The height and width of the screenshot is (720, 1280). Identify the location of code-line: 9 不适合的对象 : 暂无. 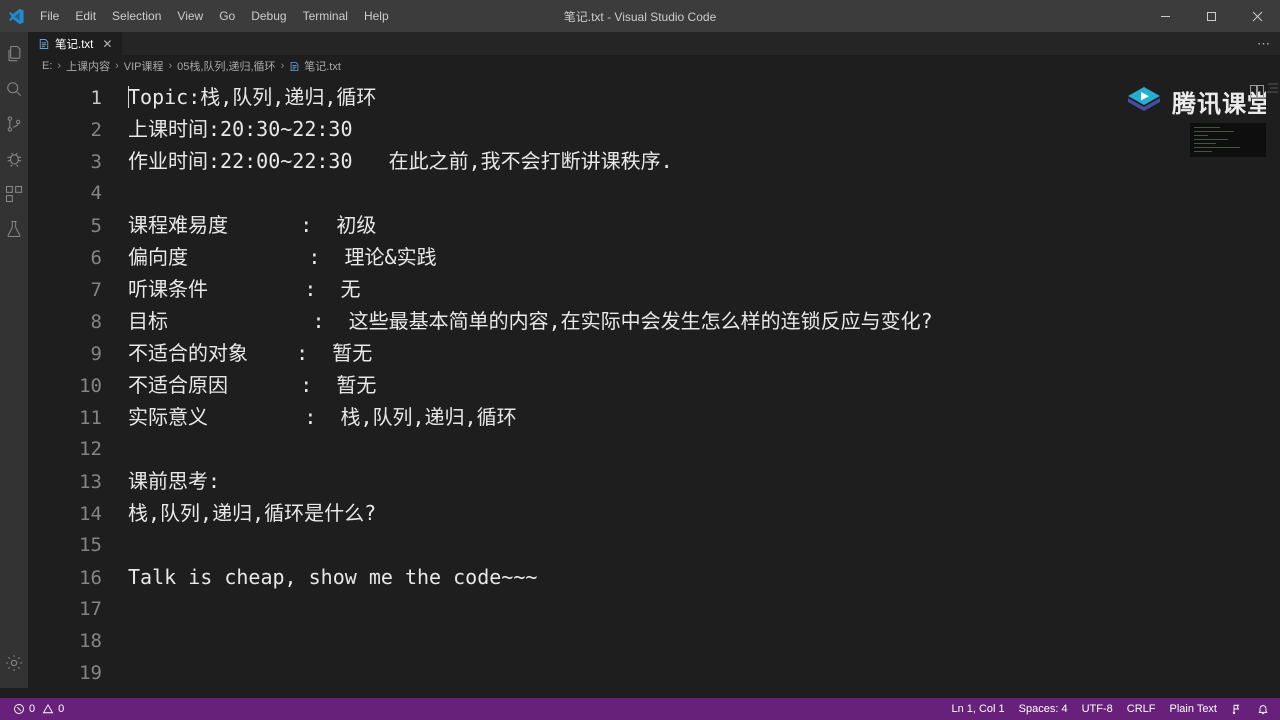
(654, 353).